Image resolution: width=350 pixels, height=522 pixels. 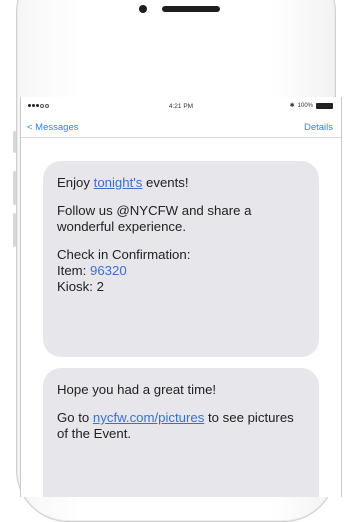 I want to click on tonights-link: tonight's, so click(x=118, y=182).